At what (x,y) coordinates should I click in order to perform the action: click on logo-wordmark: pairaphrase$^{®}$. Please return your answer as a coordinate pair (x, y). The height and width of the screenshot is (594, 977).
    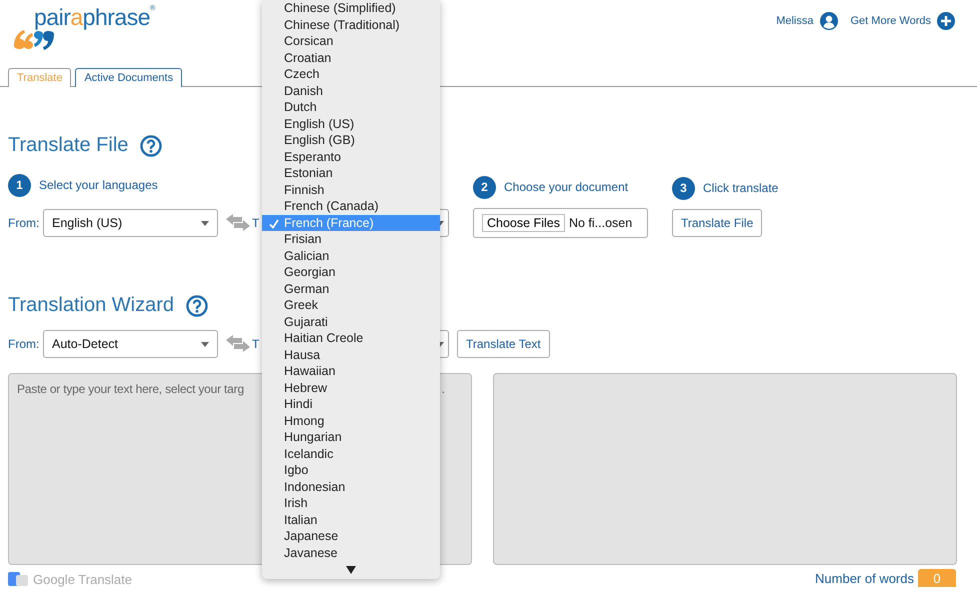
    Looking at the image, I should click on (94, 17).